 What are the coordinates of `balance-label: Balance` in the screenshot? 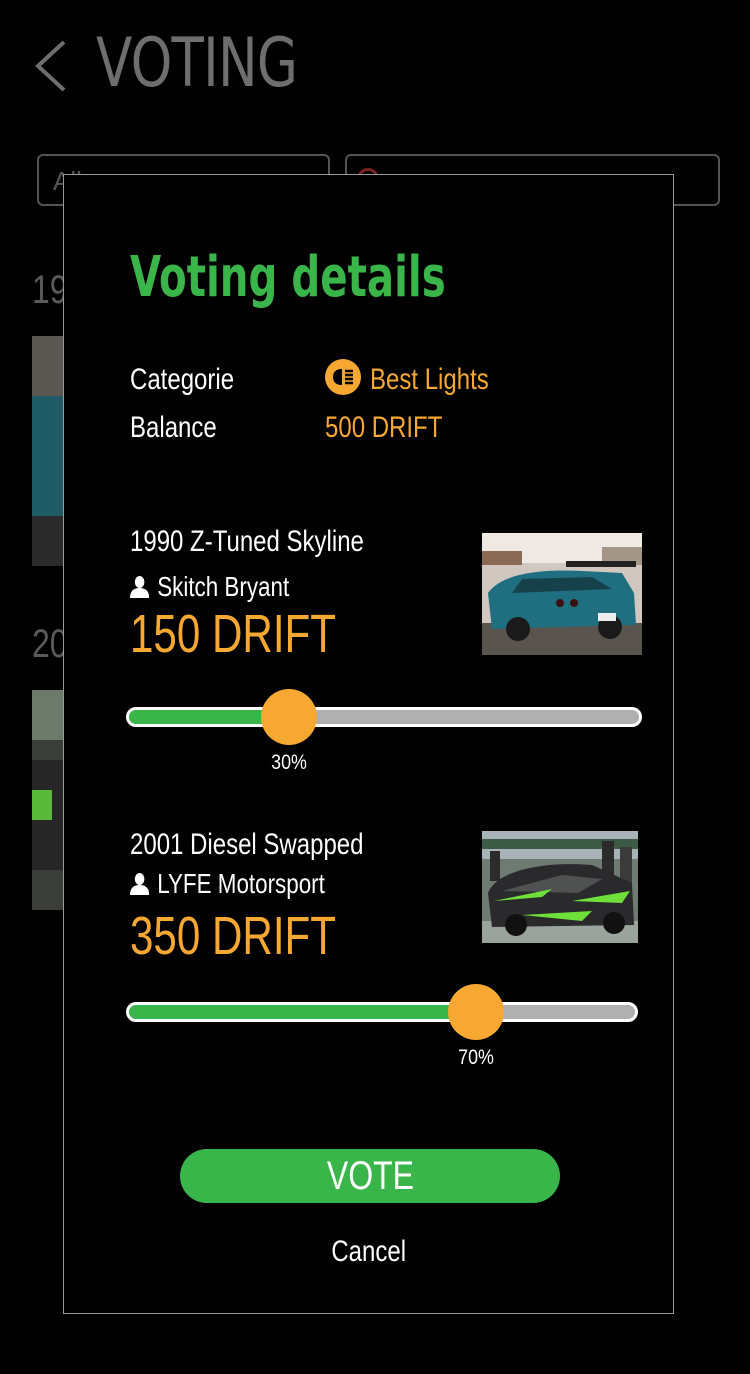 It's located at (173, 427).